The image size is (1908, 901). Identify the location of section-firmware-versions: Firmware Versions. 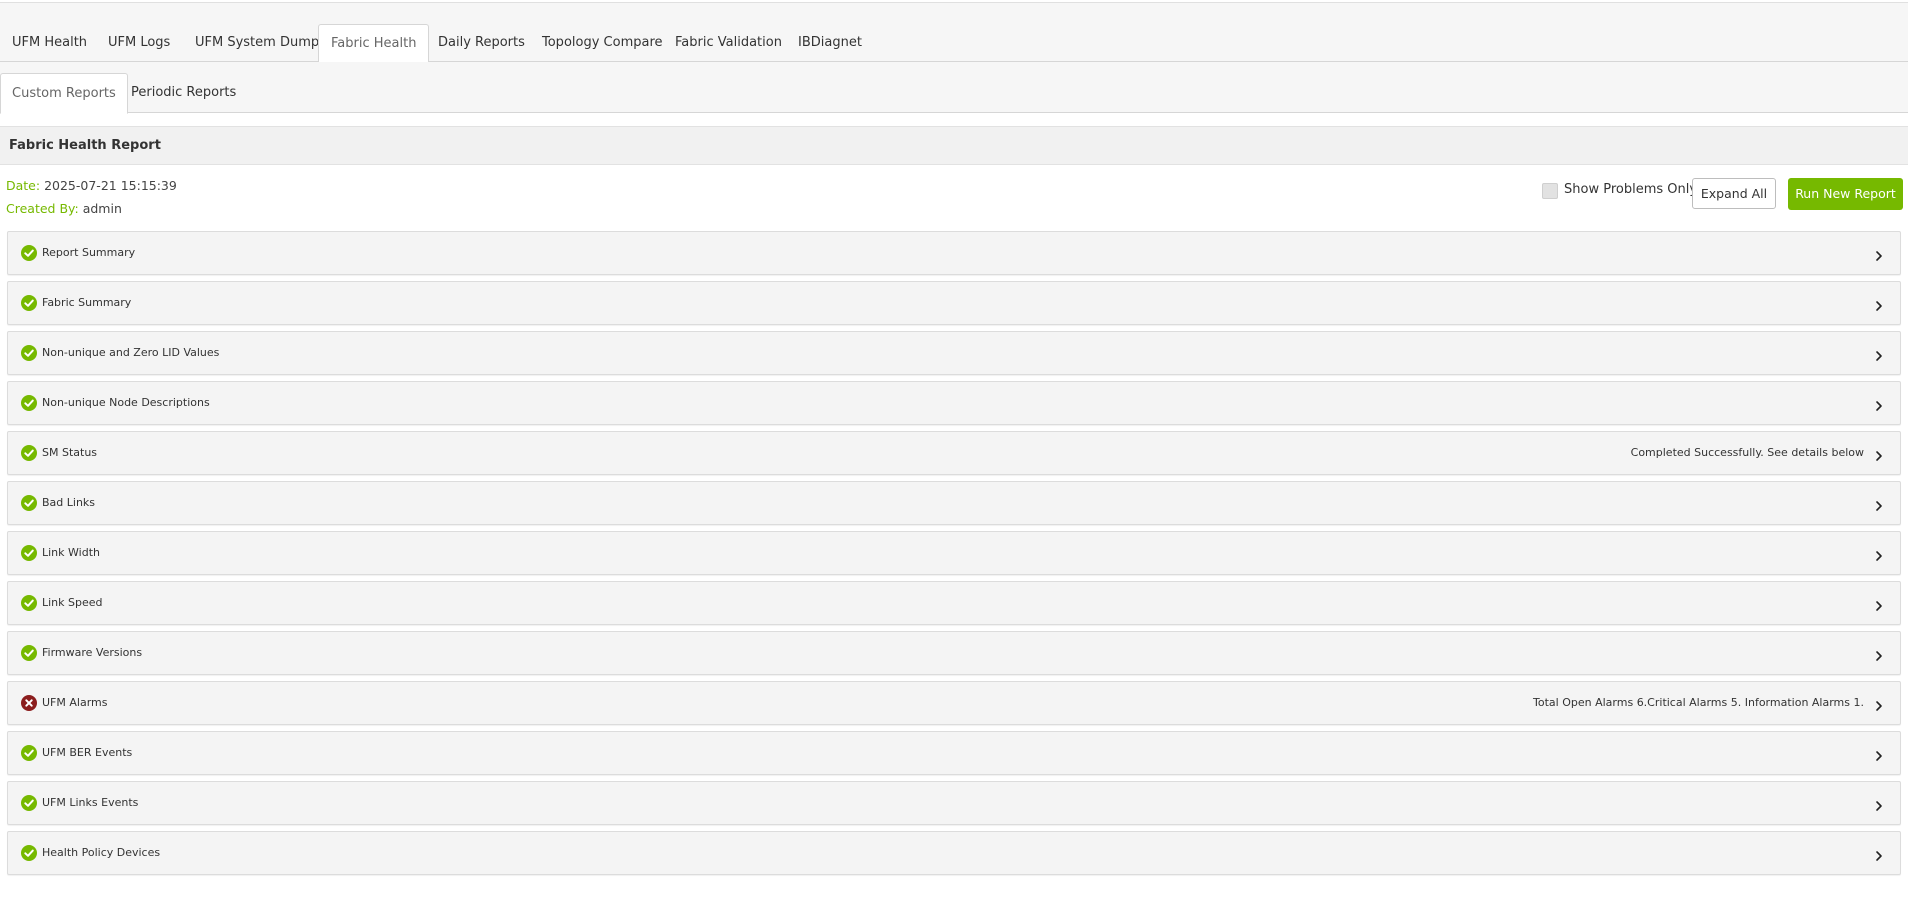
(954, 653).